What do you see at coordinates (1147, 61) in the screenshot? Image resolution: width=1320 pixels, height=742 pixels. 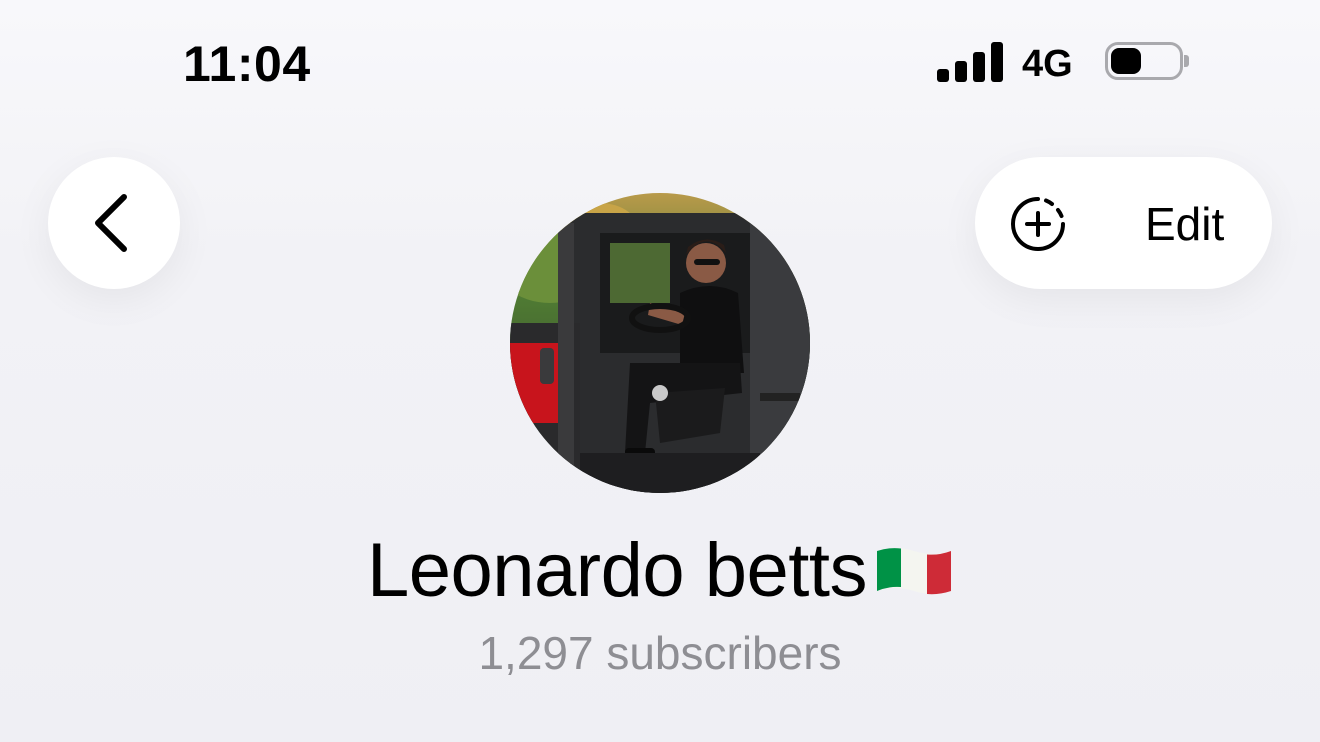 I see `battery-icon` at bounding box center [1147, 61].